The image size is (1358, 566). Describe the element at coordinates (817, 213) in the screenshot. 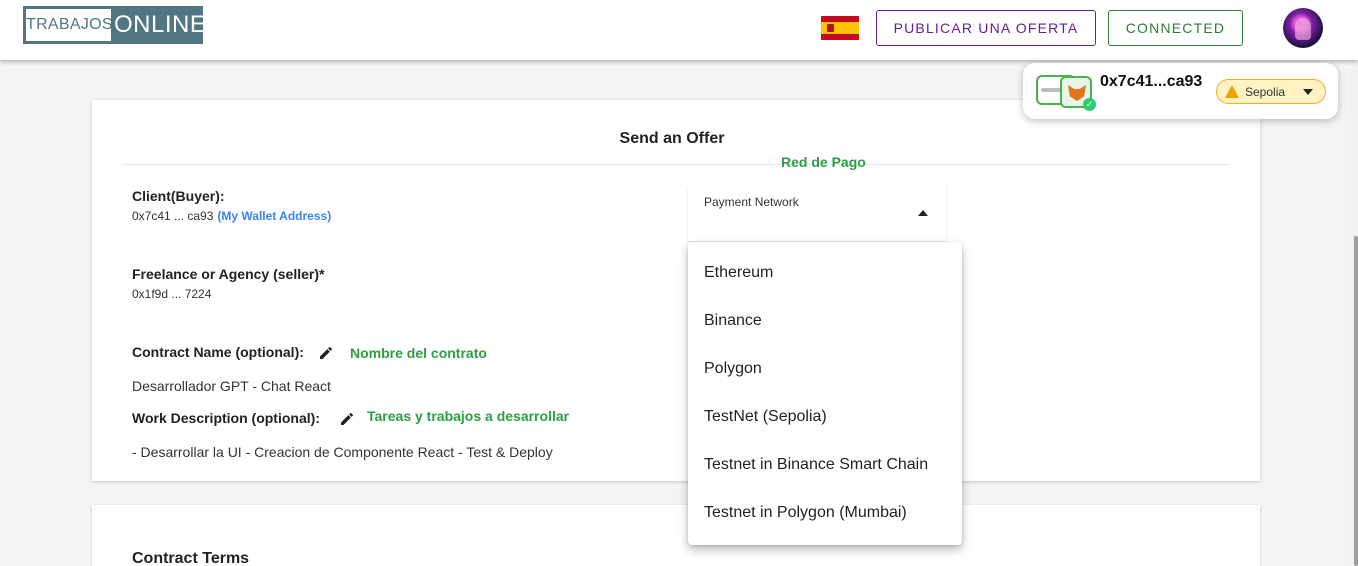

I see `payment-network-select: Payment Network` at that location.